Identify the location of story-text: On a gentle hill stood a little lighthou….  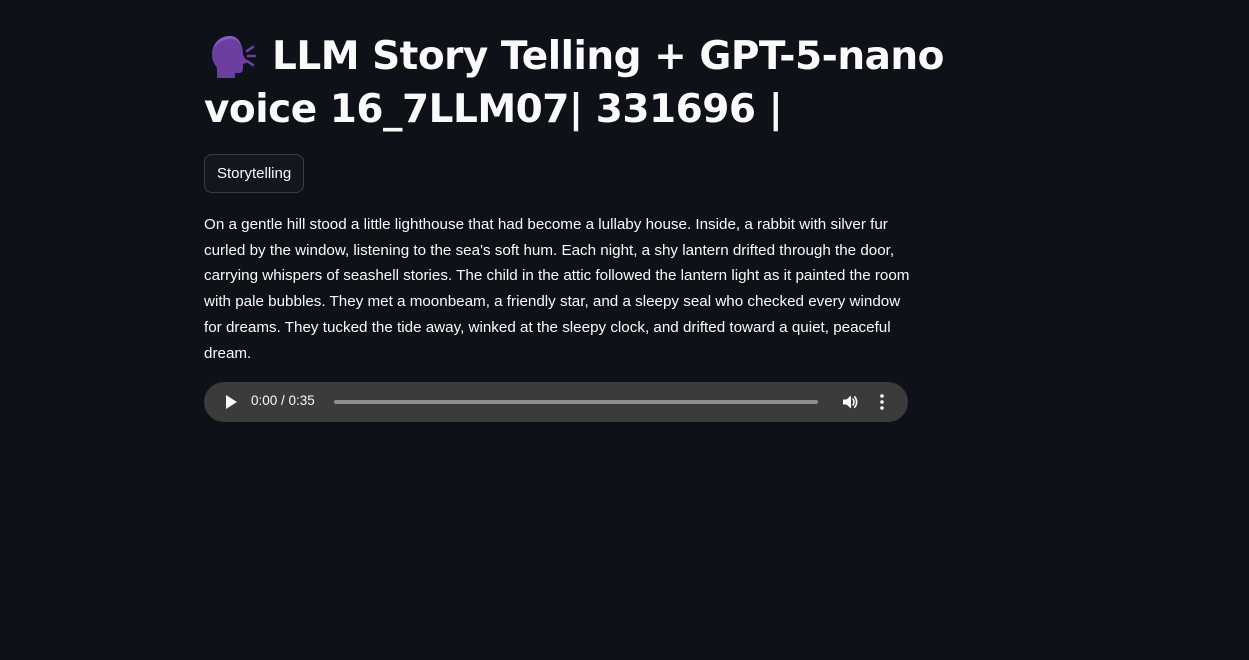
(557, 289).